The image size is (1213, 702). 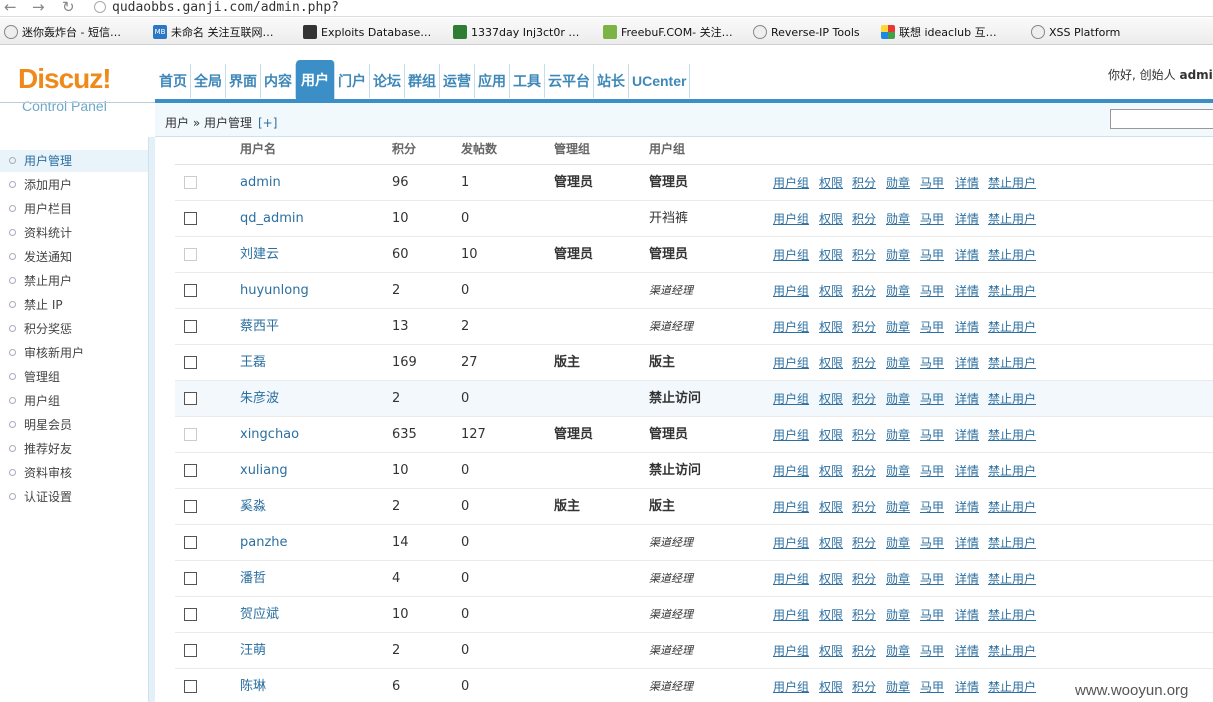 I want to click on sidebar-item: 推荐好友, so click(x=74, y=449).